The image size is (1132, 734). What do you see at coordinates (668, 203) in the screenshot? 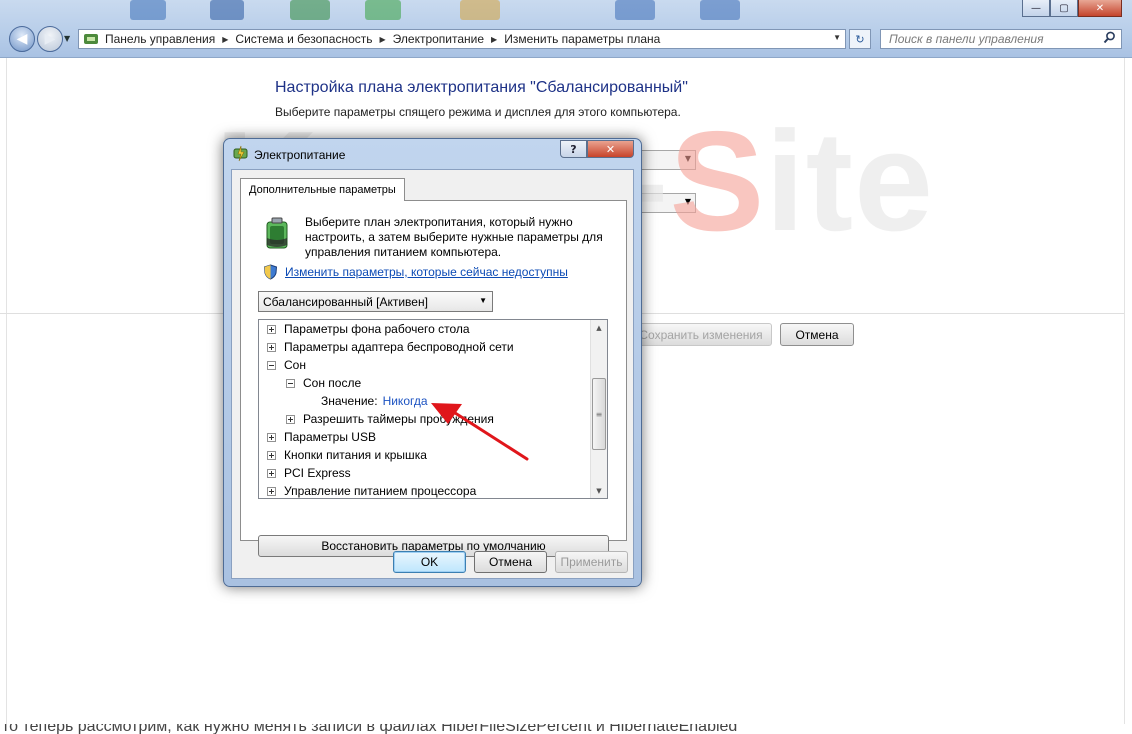
I see `sleep-combo: ▼` at bounding box center [668, 203].